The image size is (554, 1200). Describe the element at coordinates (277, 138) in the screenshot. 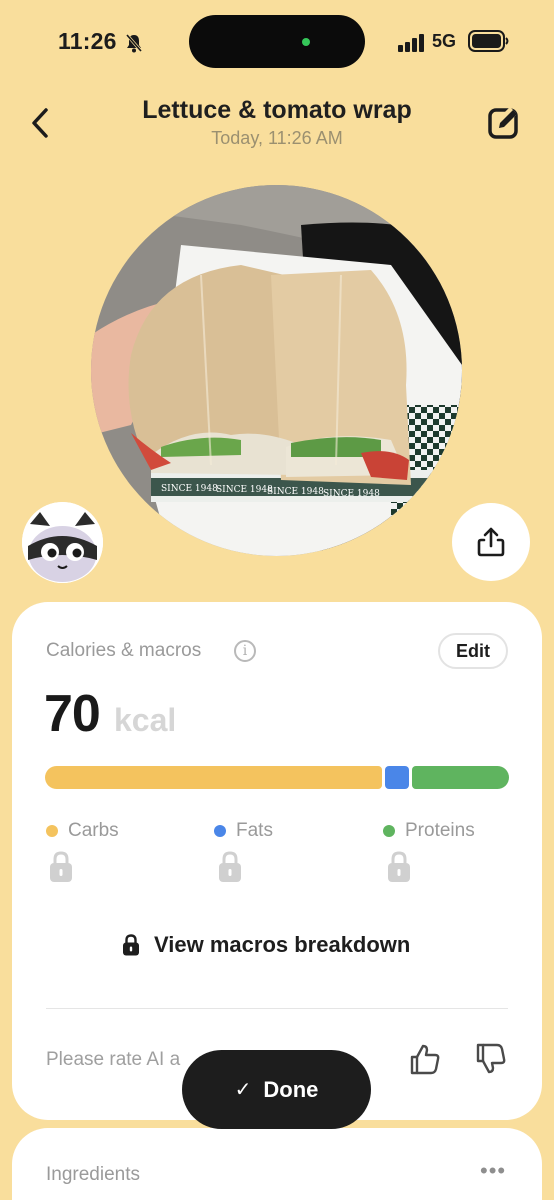

I see `page-subtitle: Today, 11:26 AM` at that location.